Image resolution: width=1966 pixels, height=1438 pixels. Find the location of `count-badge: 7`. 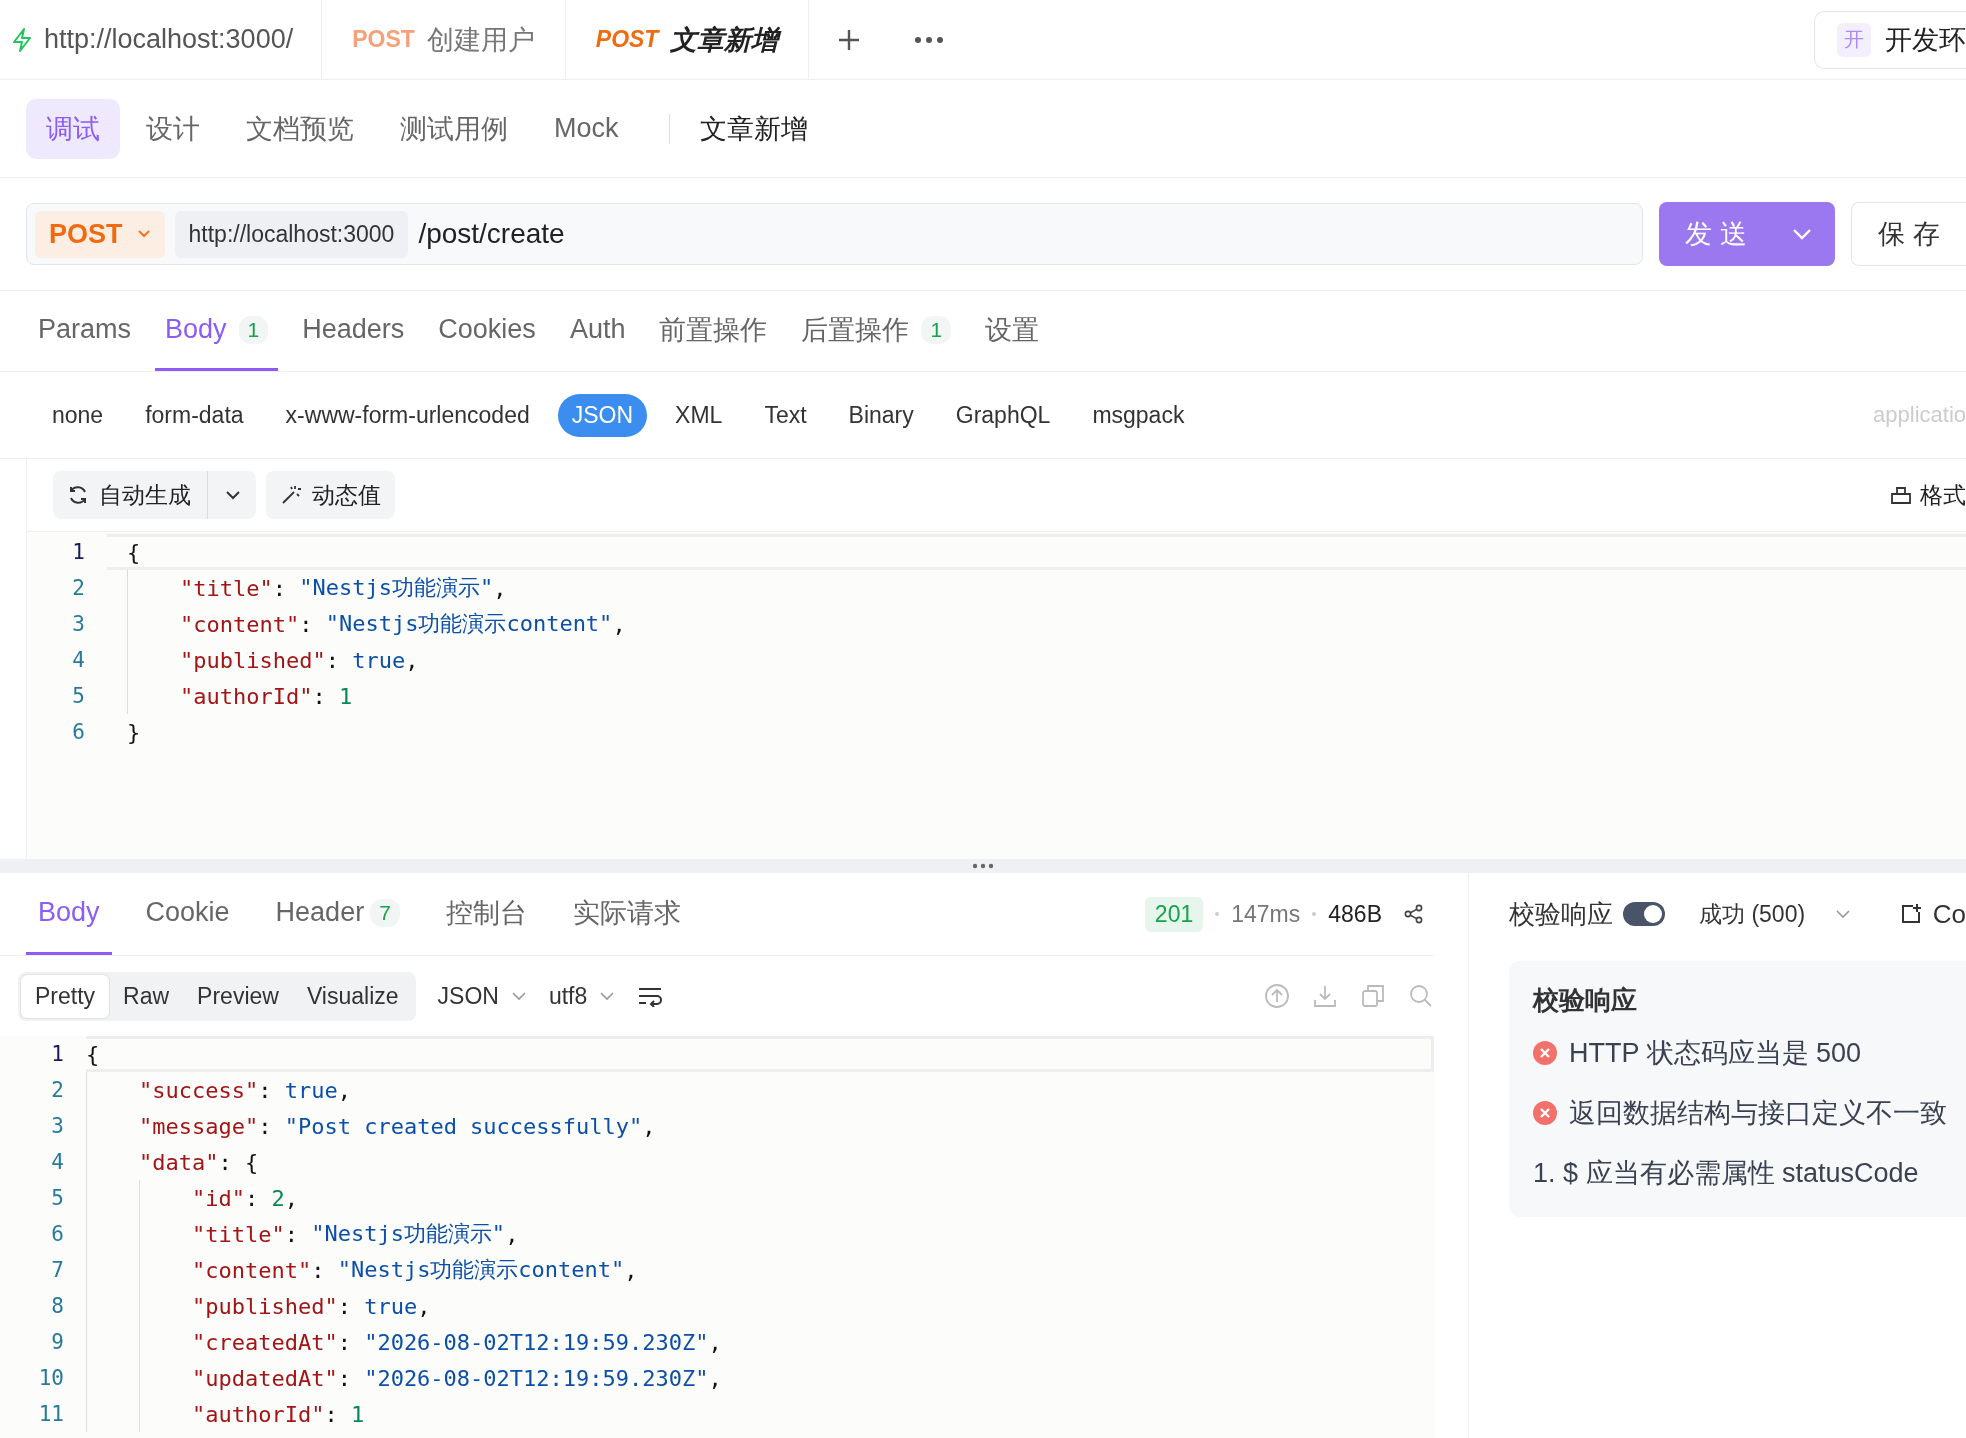

count-badge: 7 is located at coordinates (385, 912).